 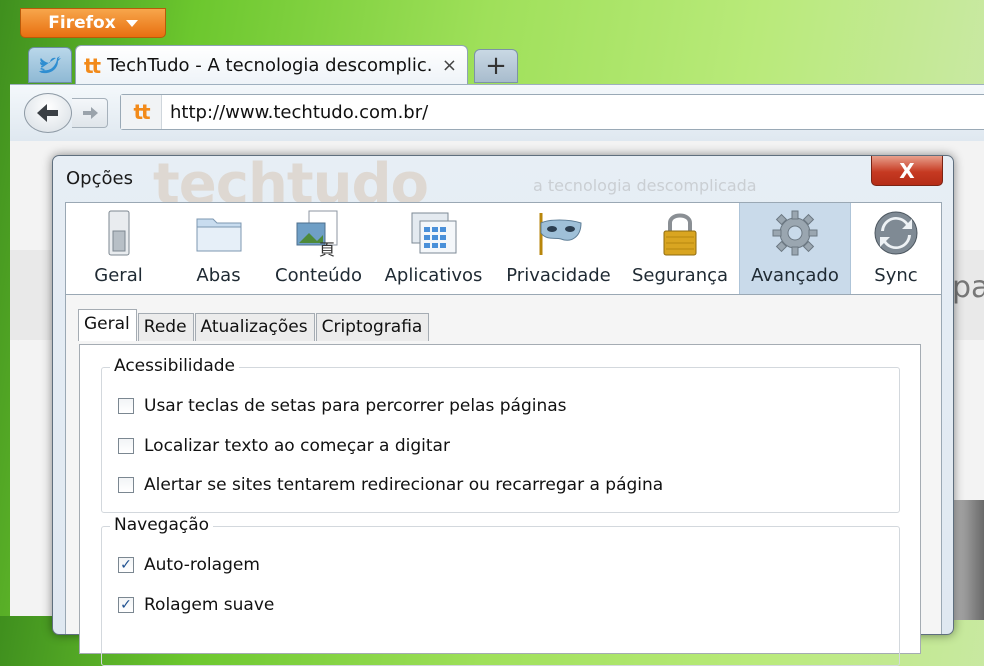 What do you see at coordinates (316, 233) in the screenshot?
I see `content-icon: 頁` at bounding box center [316, 233].